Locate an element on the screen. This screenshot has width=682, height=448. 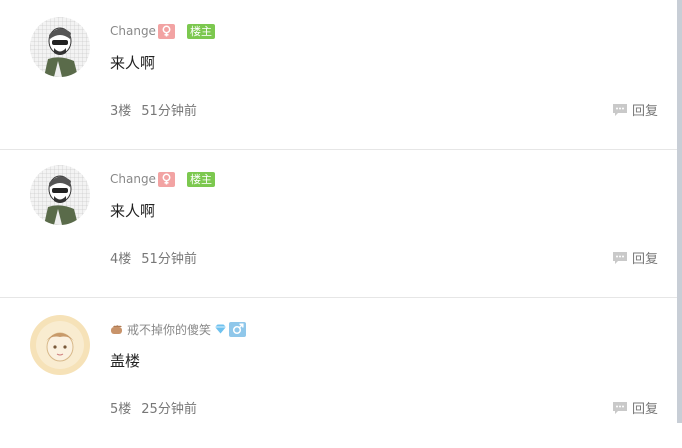
post-meta: 5楼 25分钟前 is located at coordinates (153, 407).